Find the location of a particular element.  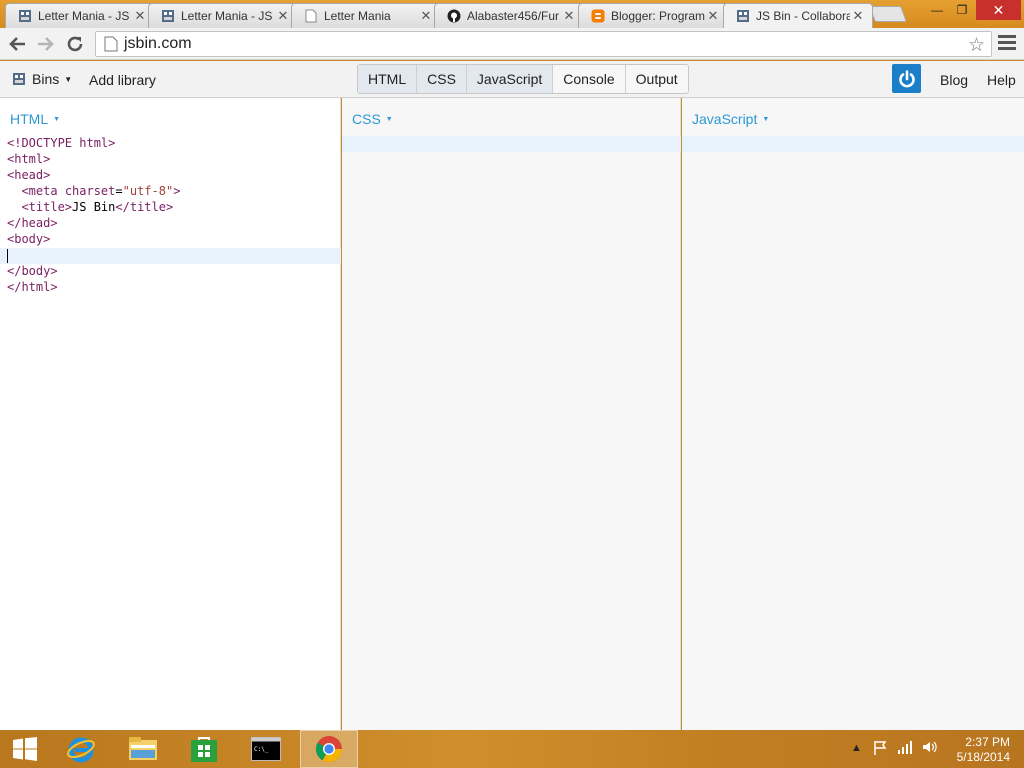

tab-title: Alabaster456/Fur is located at coordinates (513, 16).